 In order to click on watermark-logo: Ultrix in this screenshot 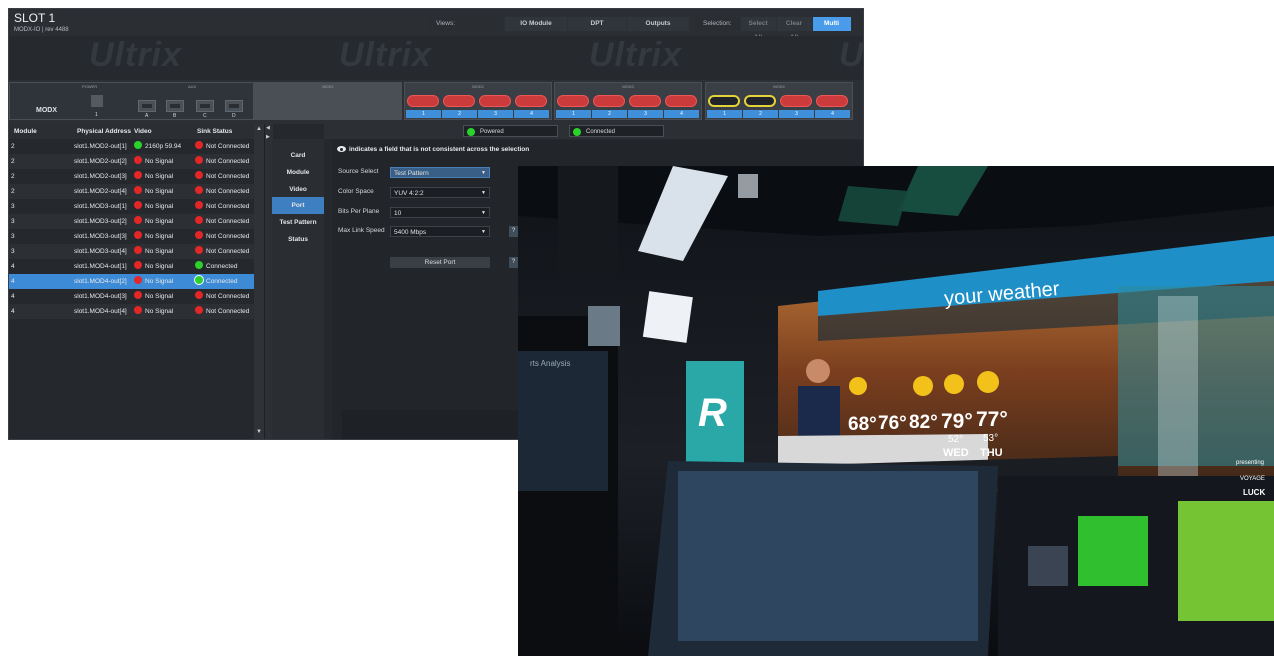, I will do `click(851, 55)`.